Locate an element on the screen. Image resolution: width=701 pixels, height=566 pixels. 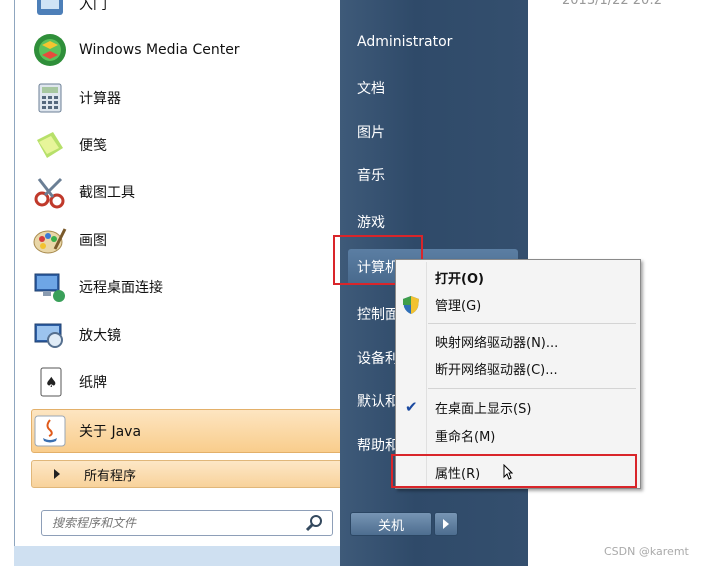
program-item-calculator: 计算器 is located at coordinates (77, 98).